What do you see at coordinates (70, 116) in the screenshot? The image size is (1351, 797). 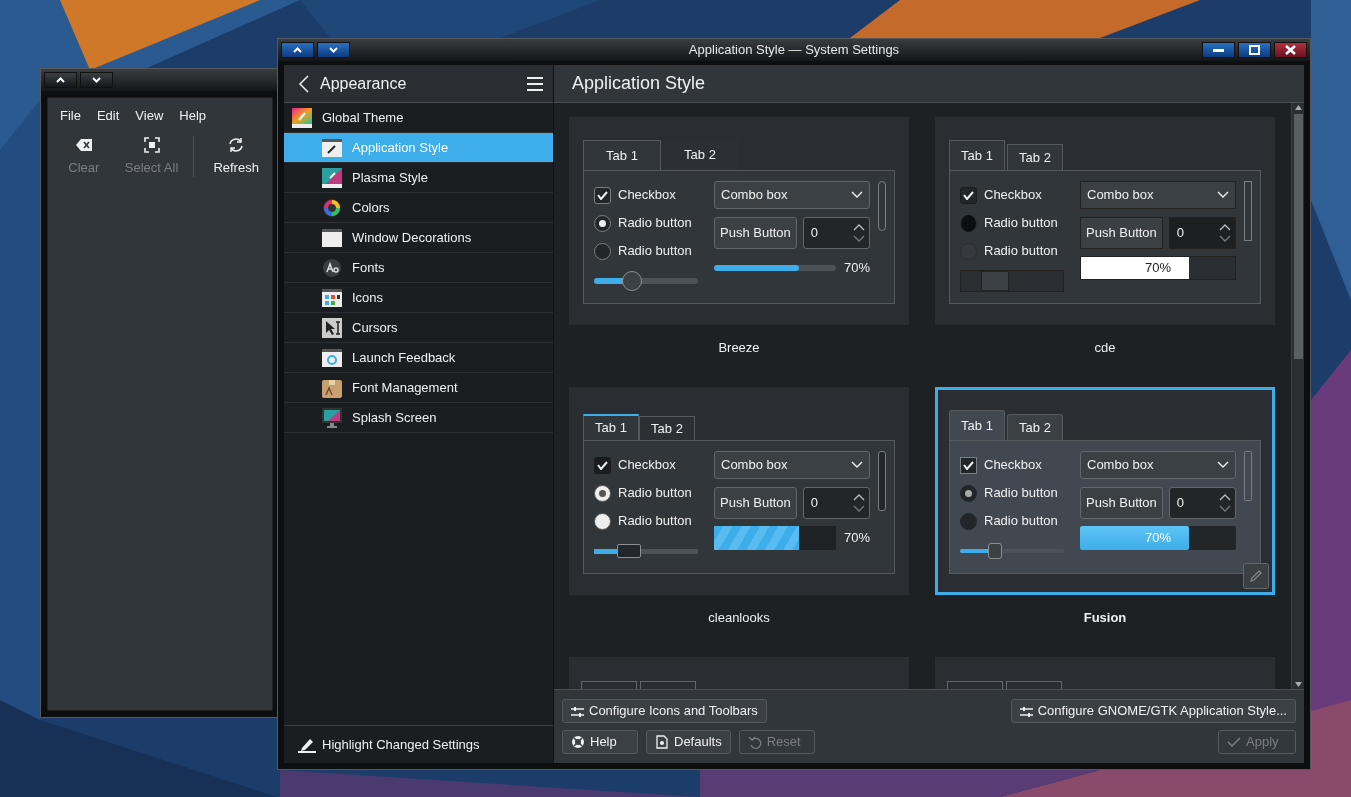 I see `menu-item: File` at bounding box center [70, 116].